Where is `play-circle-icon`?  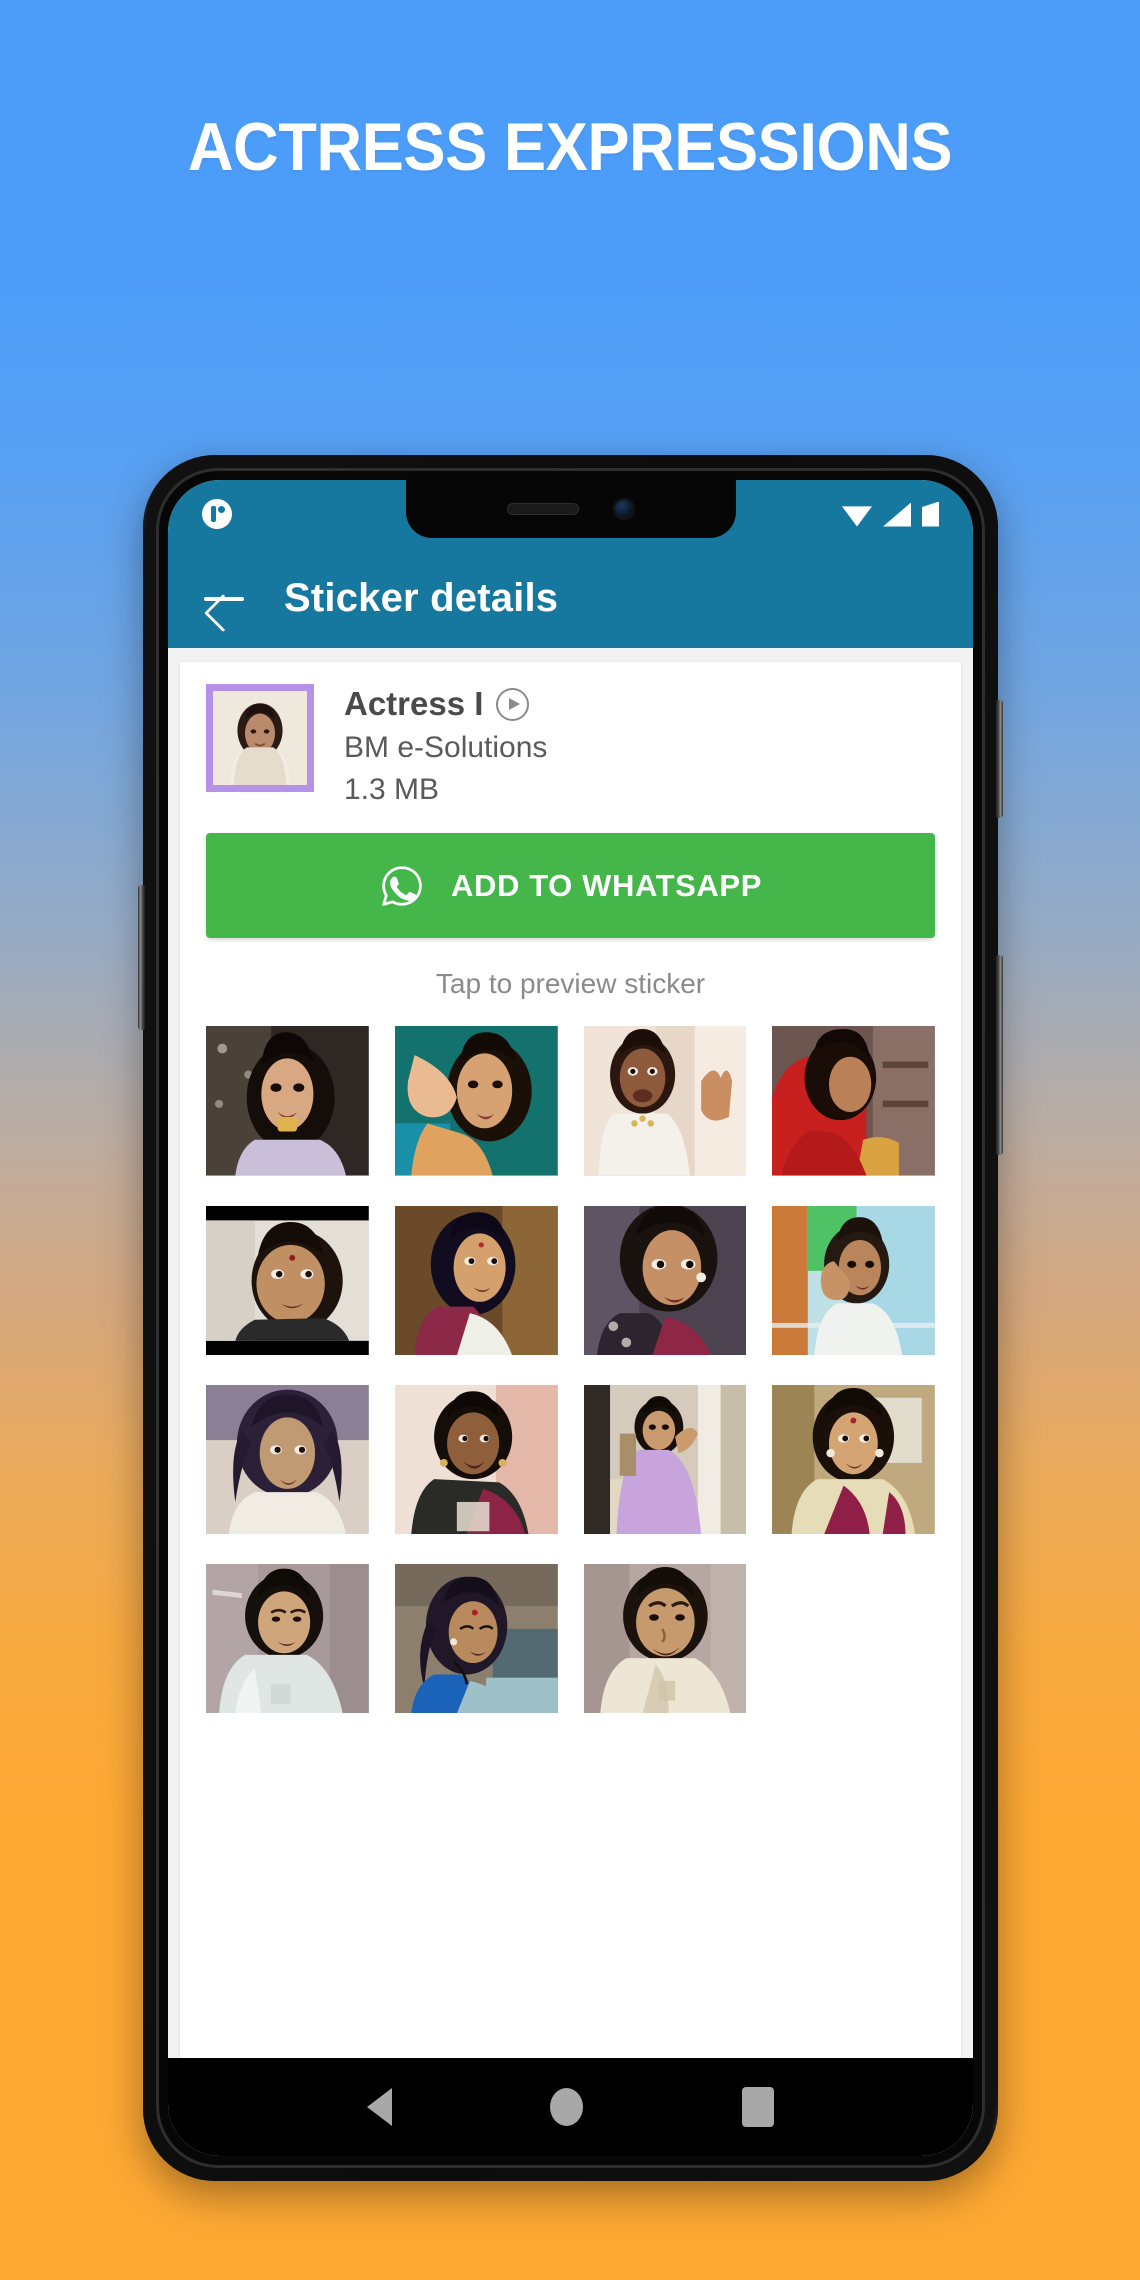 play-circle-icon is located at coordinates (513, 704).